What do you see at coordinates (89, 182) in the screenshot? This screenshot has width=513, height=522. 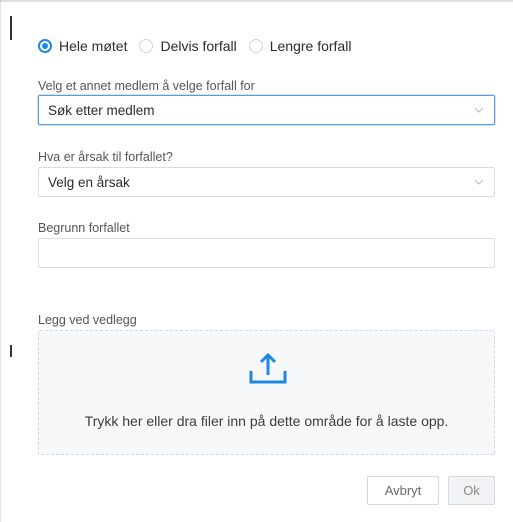 I see `reason-select-value: Velg en årsak` at bounding box center [89, 182].